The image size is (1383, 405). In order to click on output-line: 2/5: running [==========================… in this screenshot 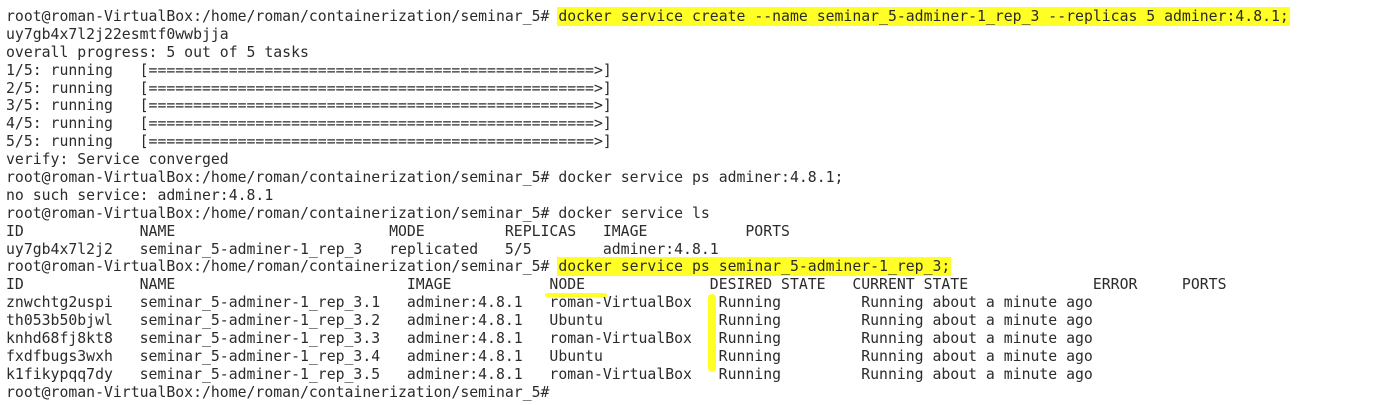, I will do `click(309, 88)`.